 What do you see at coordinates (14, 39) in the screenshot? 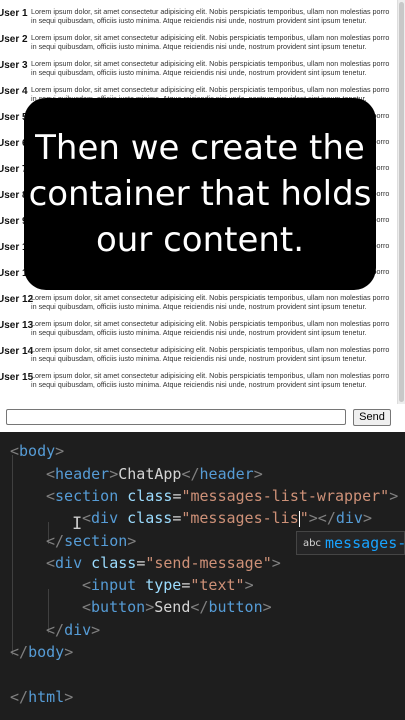
I see `message-user: User 2` at bounding box center [14, 39].